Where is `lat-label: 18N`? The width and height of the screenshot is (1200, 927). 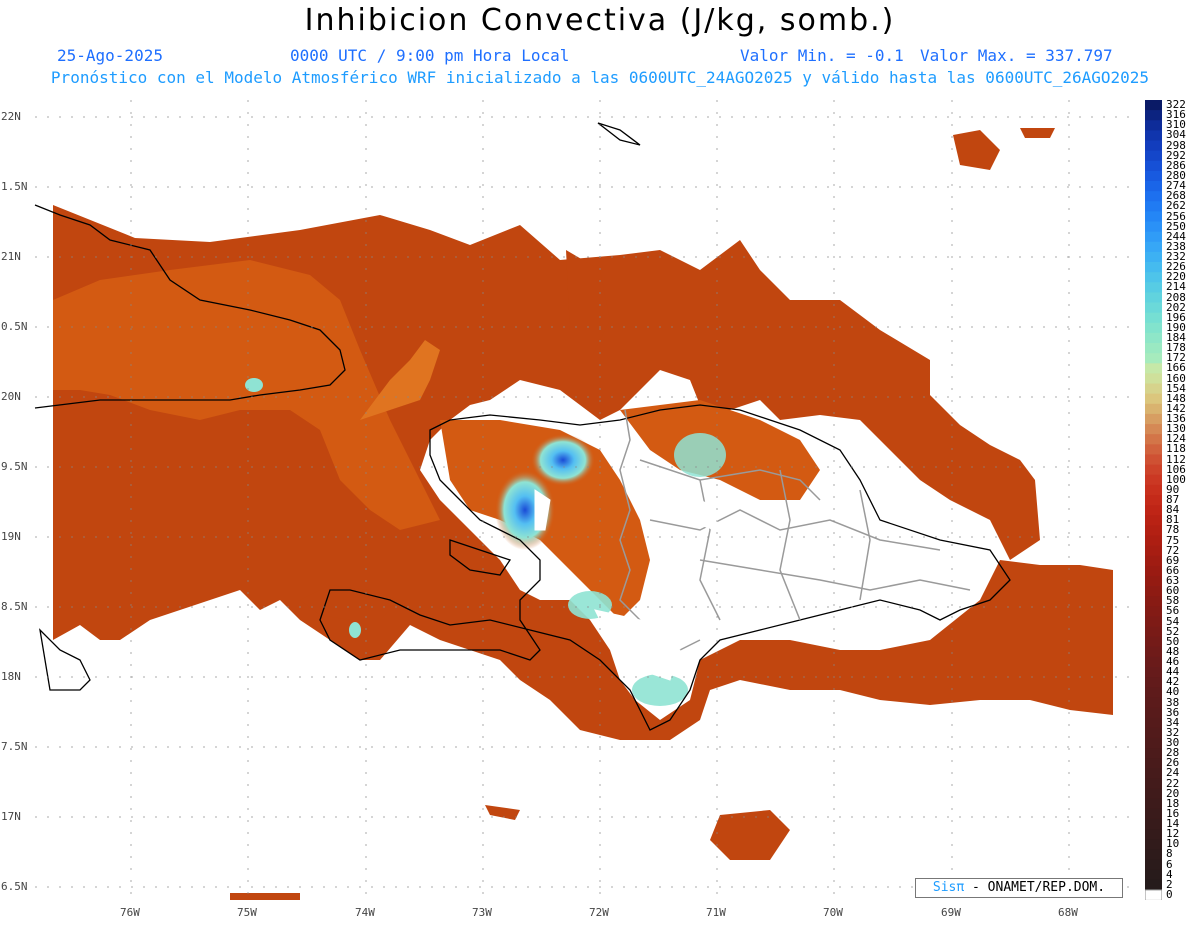
lat-label: 18N is located at coordinates (11, 676).